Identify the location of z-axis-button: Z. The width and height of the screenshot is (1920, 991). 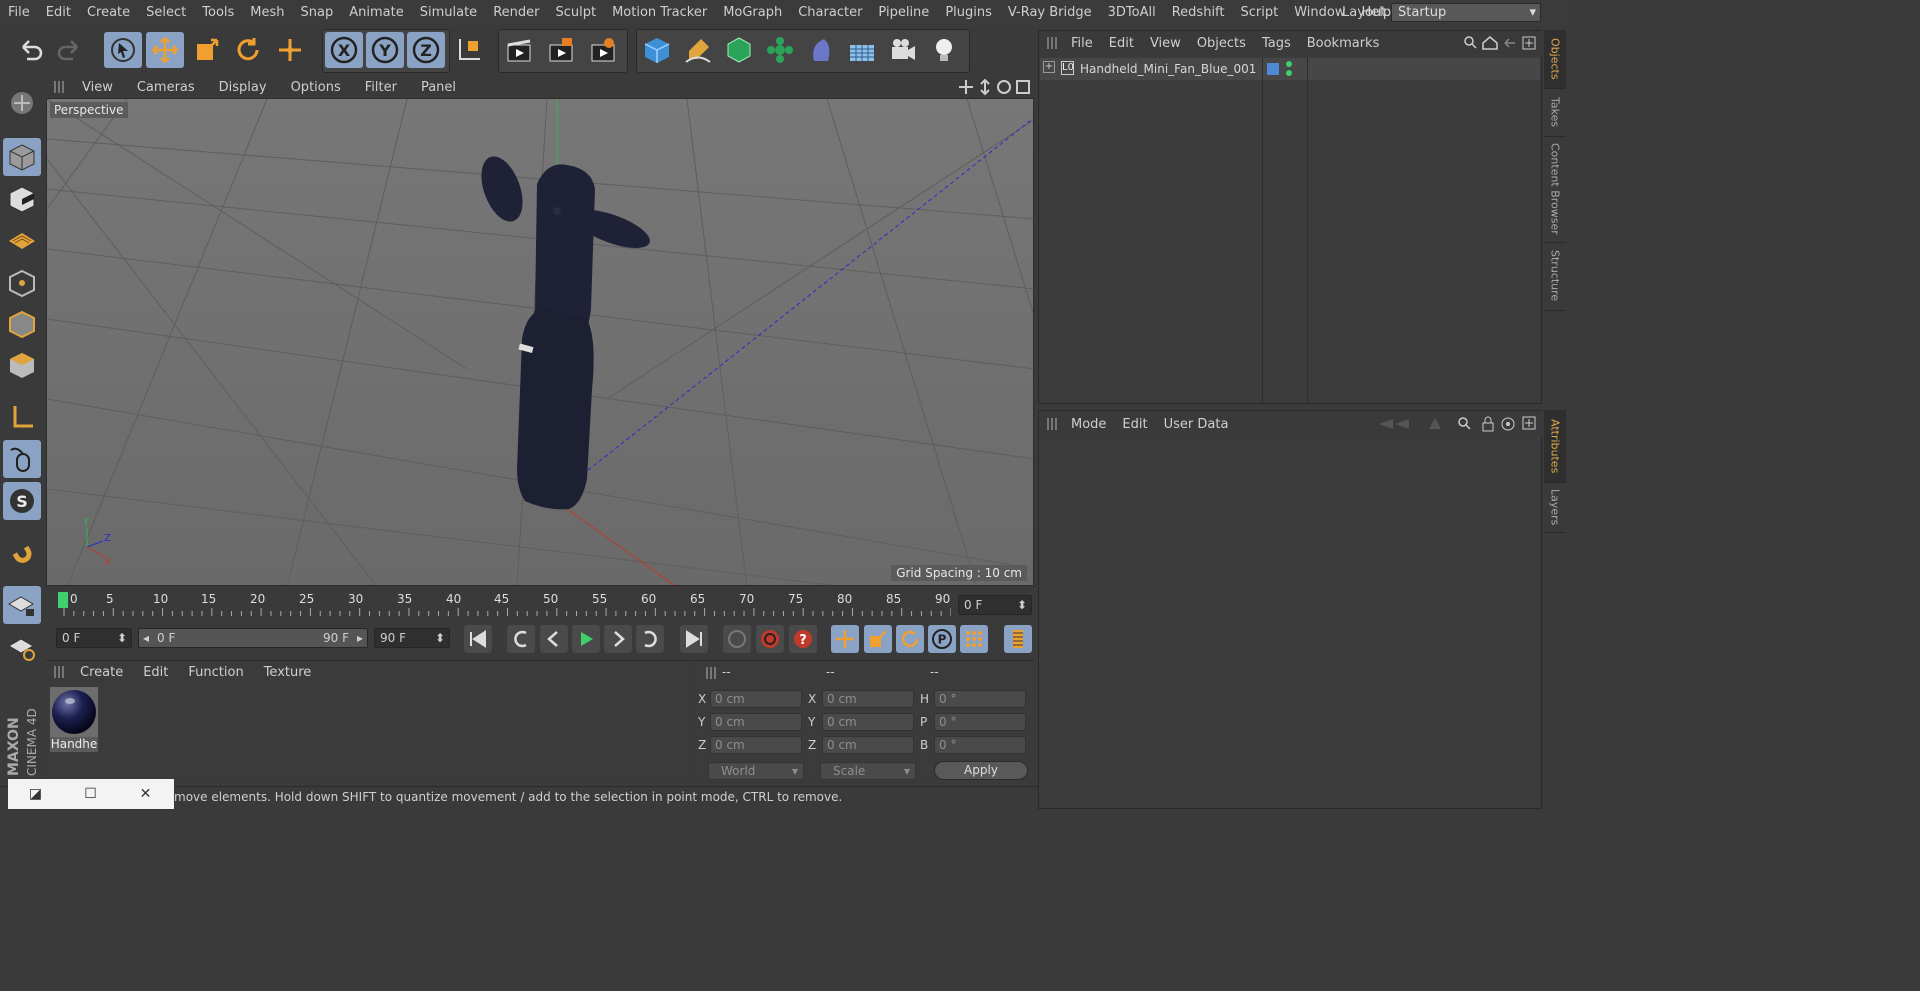
(426, 50).